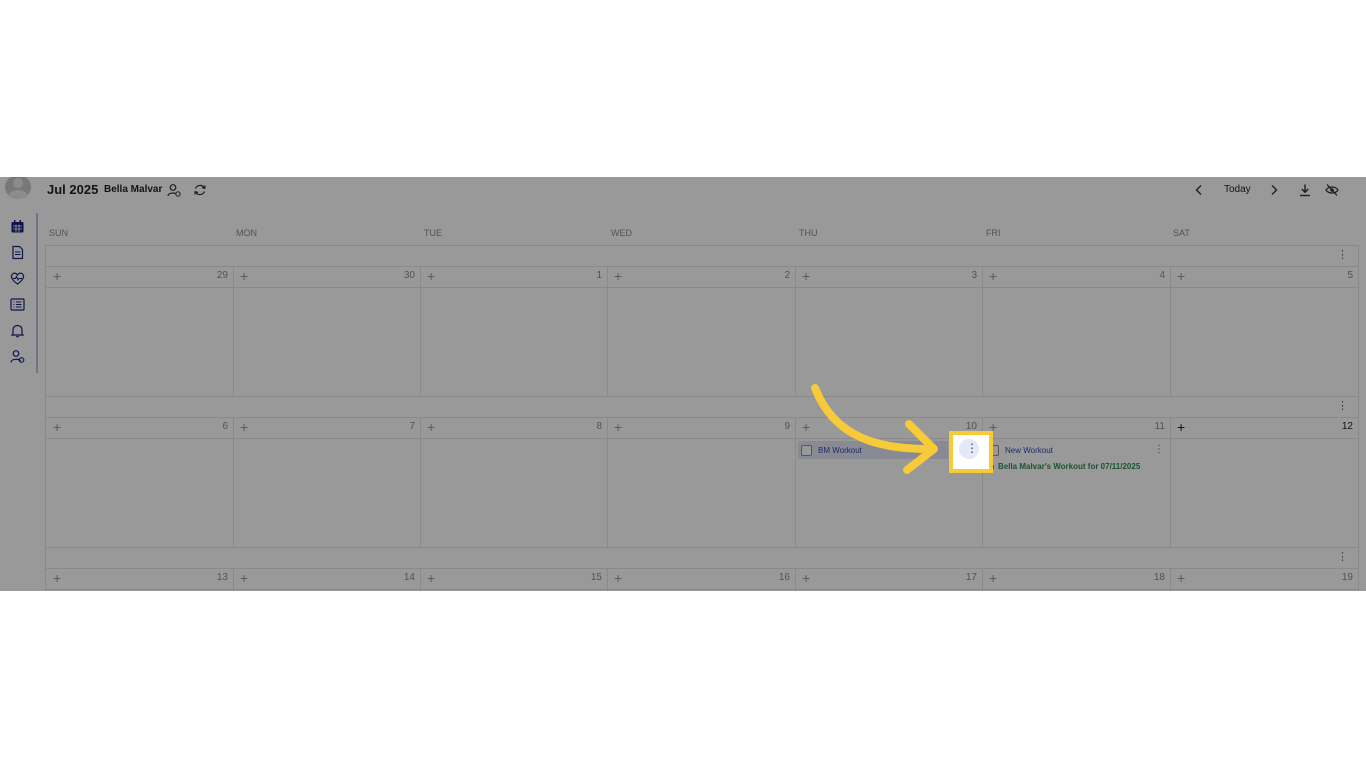  What do you see at coordinates (971, 577) in the screenshot?
I see `day-number: 17` at bounding box center [971, 577].